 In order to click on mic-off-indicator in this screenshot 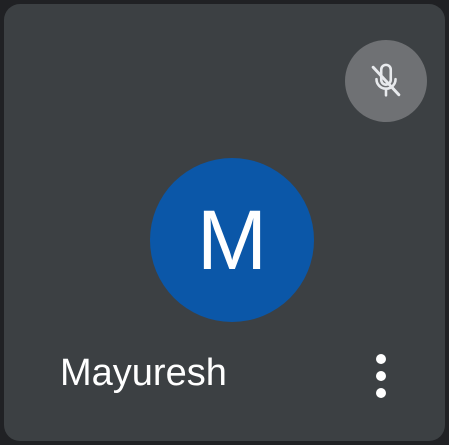, I will do `click(386, 81)`.